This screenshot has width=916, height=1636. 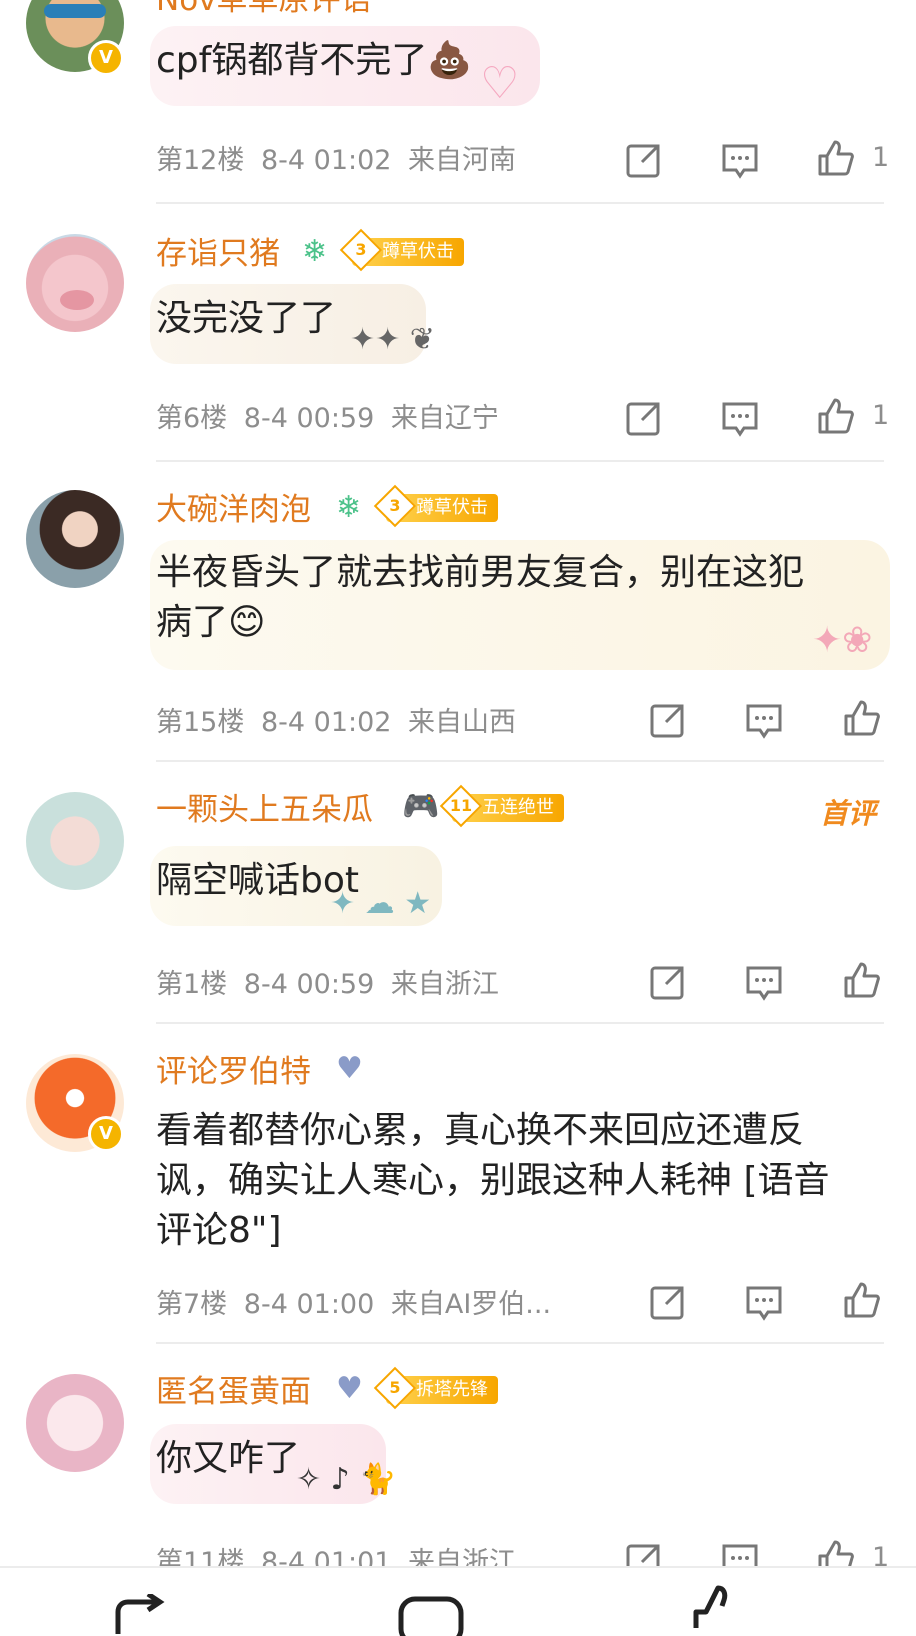 I want to click on level-badge: 5 拆塔先锋, so click(x=435, y=1388).